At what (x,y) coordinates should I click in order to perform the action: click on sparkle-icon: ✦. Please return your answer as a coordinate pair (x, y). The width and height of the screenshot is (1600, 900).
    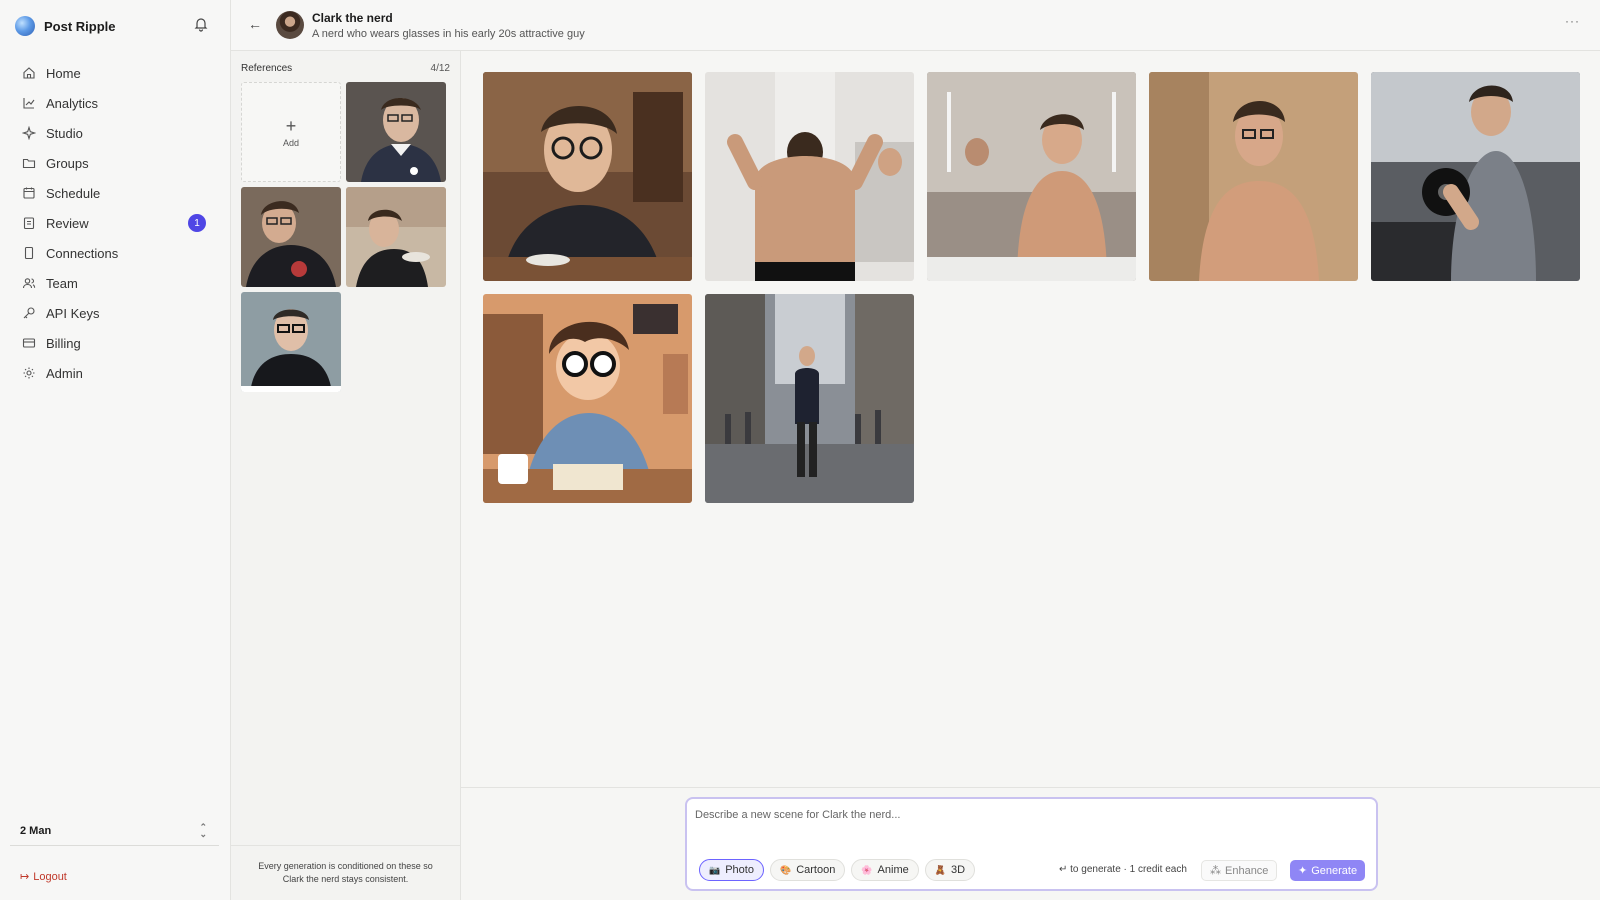
    Looking at the image, I should click on (1303, 871).